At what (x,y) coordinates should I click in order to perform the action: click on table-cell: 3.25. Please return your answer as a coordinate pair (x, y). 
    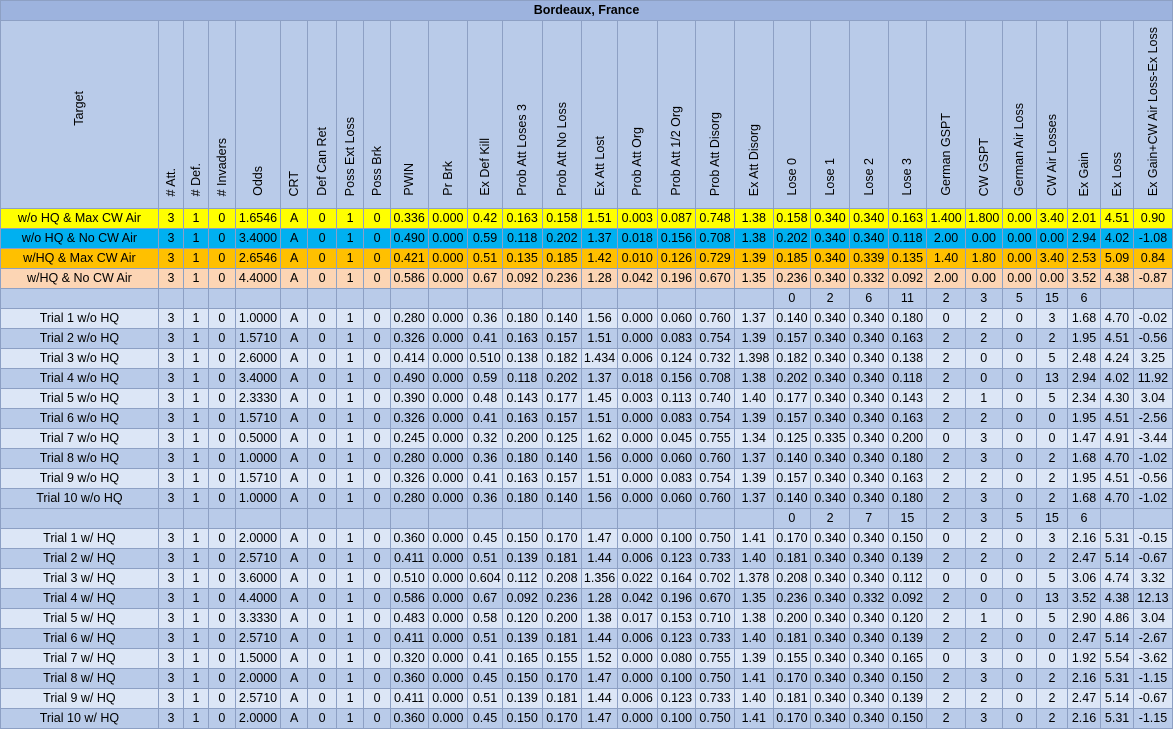
    Looking at the image, I should click on (1152, 358).